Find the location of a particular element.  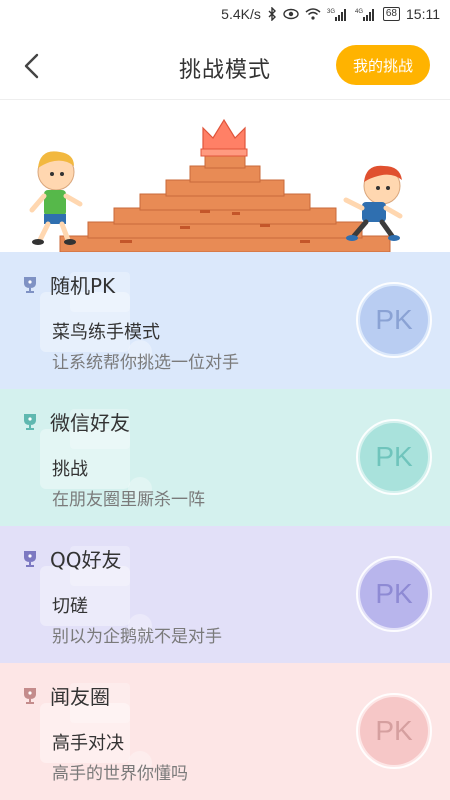

wifi-icon is located at coordinates (313, 14).